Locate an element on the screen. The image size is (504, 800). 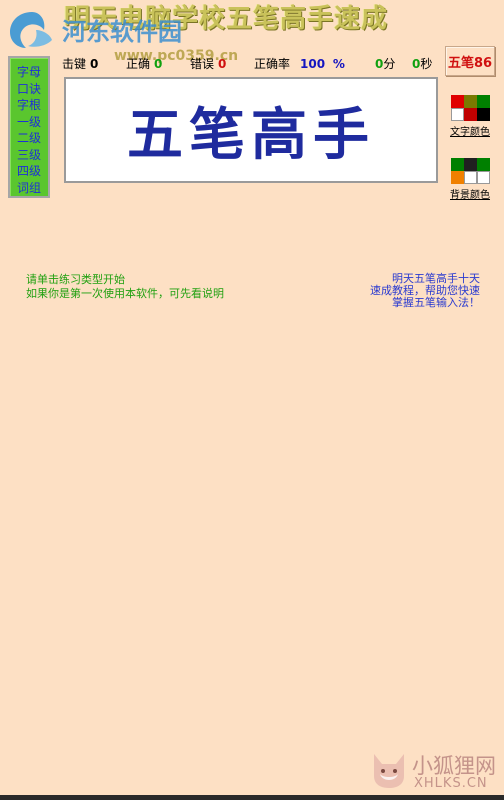
practice-type-menu: 字母 口诀 字根 一级 二级 三级 四级 词组 is located at coordinates (29, 127).